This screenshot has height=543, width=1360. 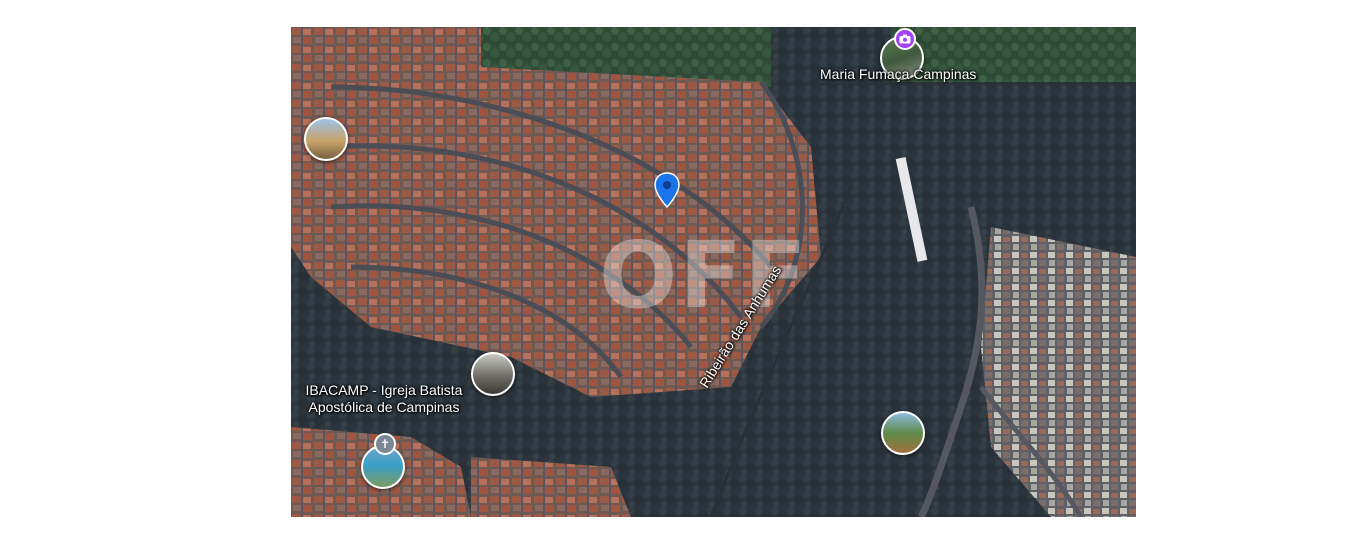 I want to click on camera-icon, so click(x=905, y=39).